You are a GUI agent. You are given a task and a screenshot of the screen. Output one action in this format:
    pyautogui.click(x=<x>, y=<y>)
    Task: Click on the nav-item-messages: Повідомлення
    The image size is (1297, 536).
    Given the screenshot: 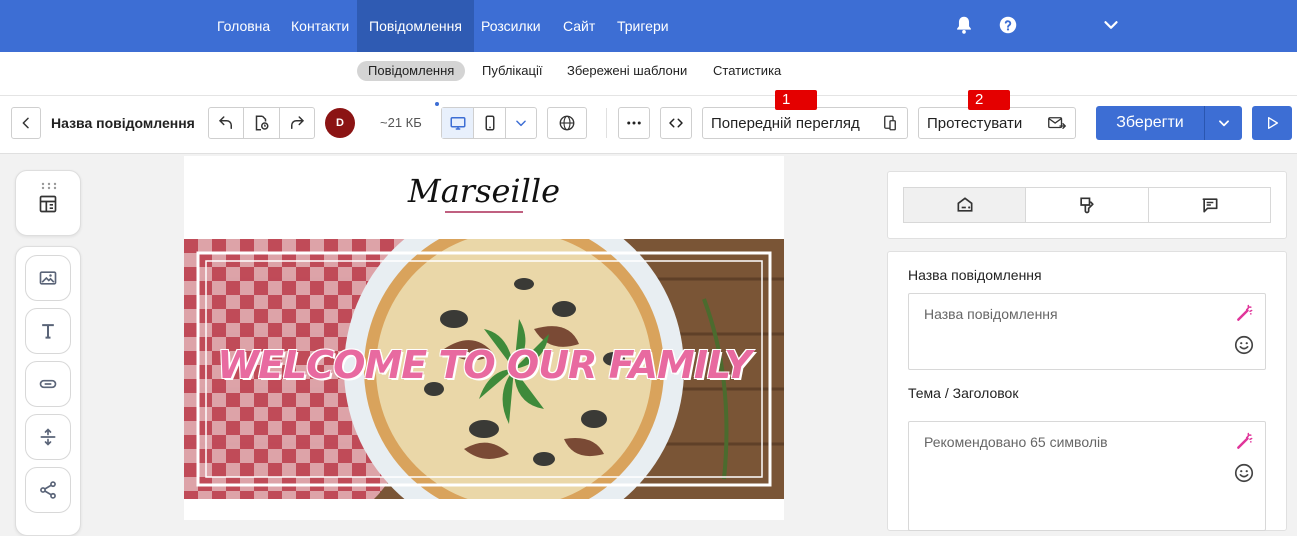 What is the action you would take?
    pyautogui.click(x=415, y=26)
    